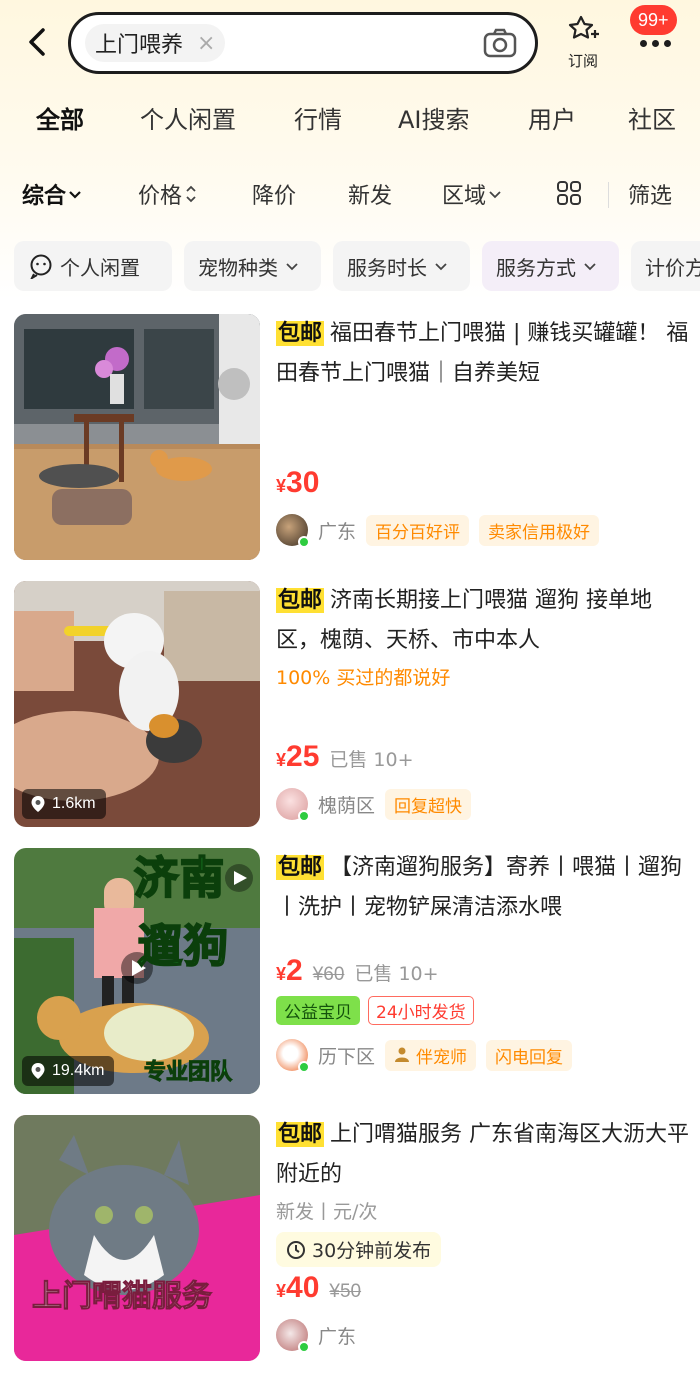 The height and width of the screenshot is (1377, 700). Describe the element at coordinates (484, 1336) in the screenshot. I see `seller-row: 广东` at that location.